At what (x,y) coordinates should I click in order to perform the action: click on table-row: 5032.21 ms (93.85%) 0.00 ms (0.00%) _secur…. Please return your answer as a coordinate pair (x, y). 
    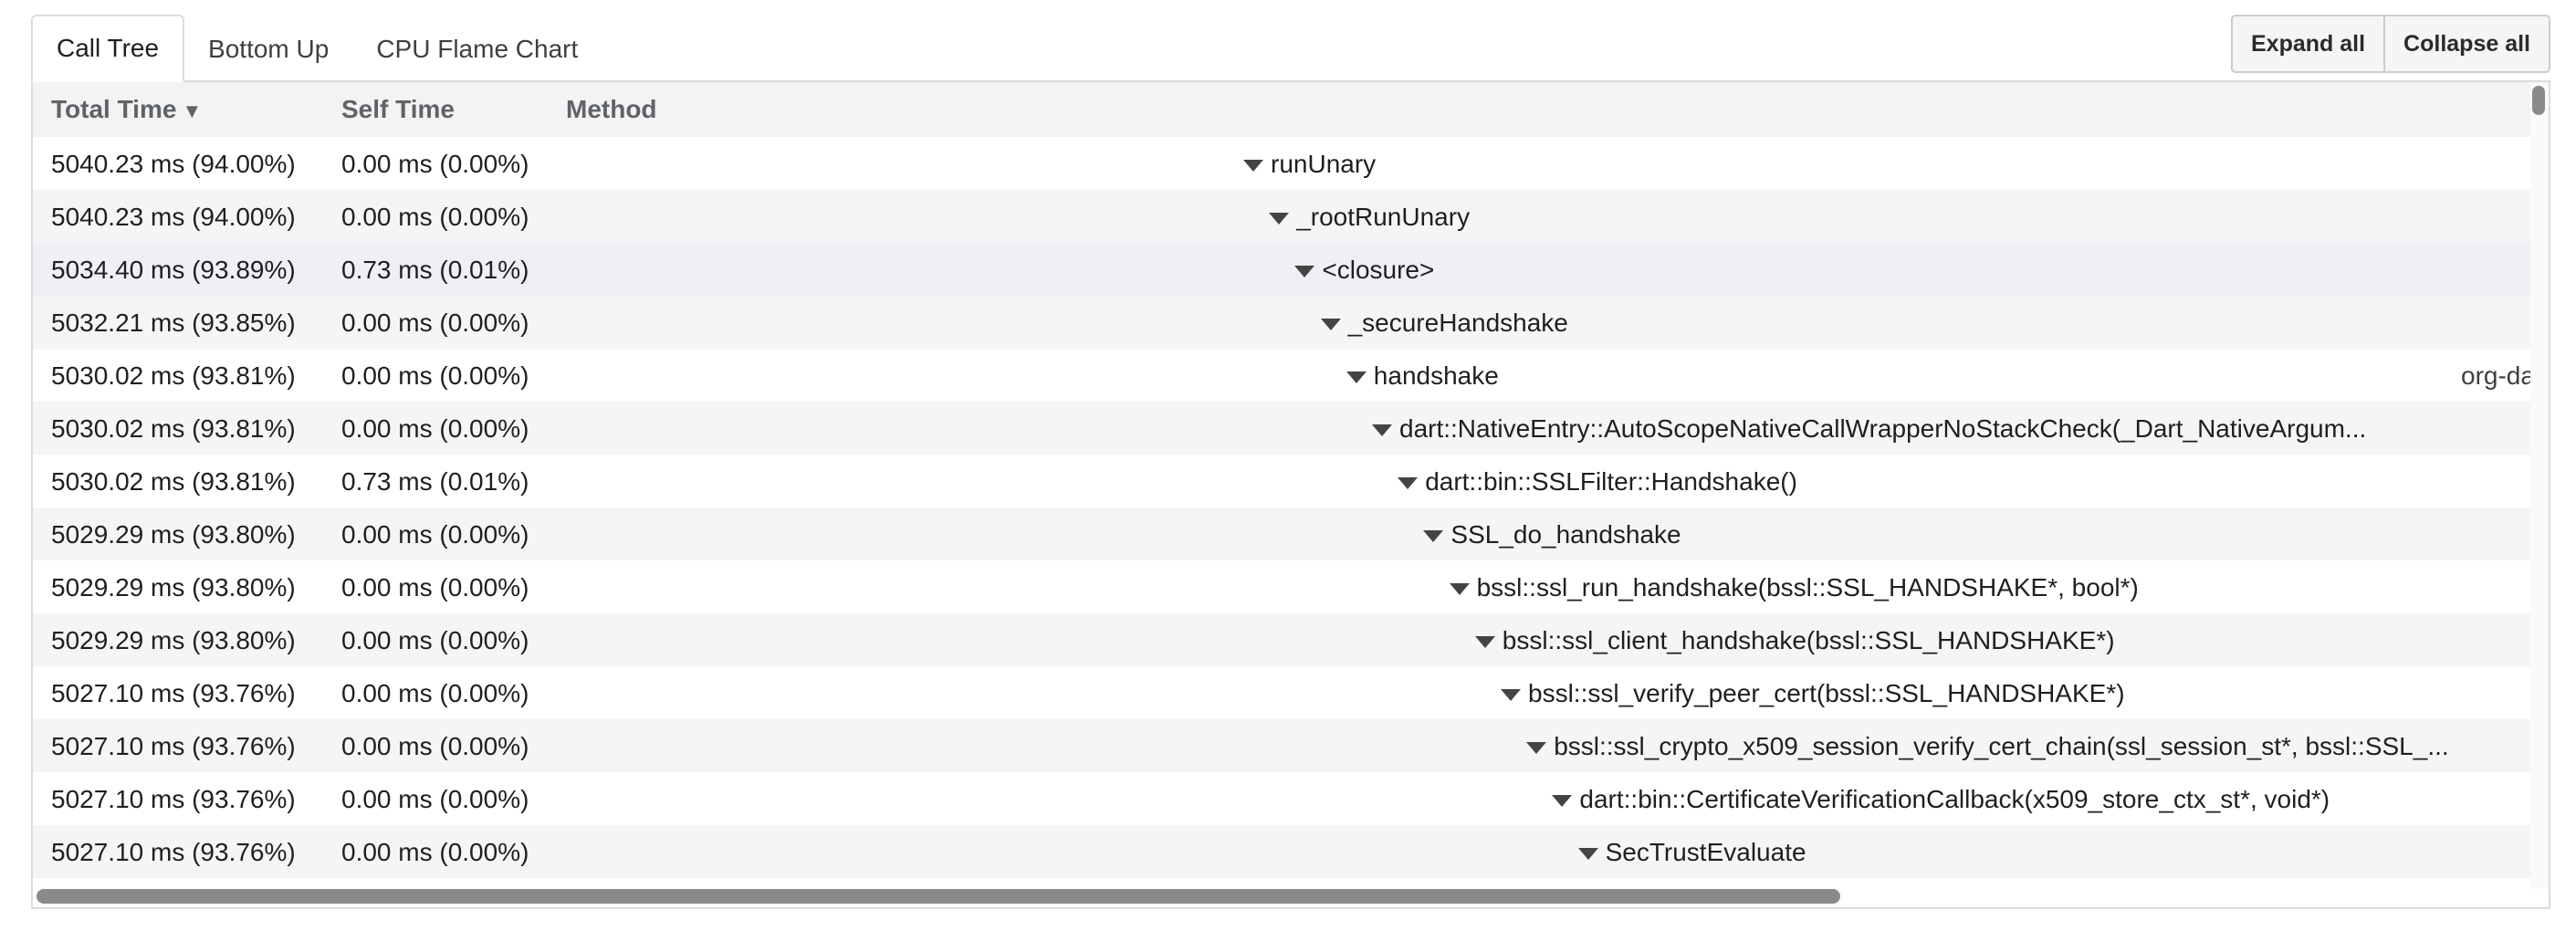
    Looking at the image, I should click on (1282, 322).